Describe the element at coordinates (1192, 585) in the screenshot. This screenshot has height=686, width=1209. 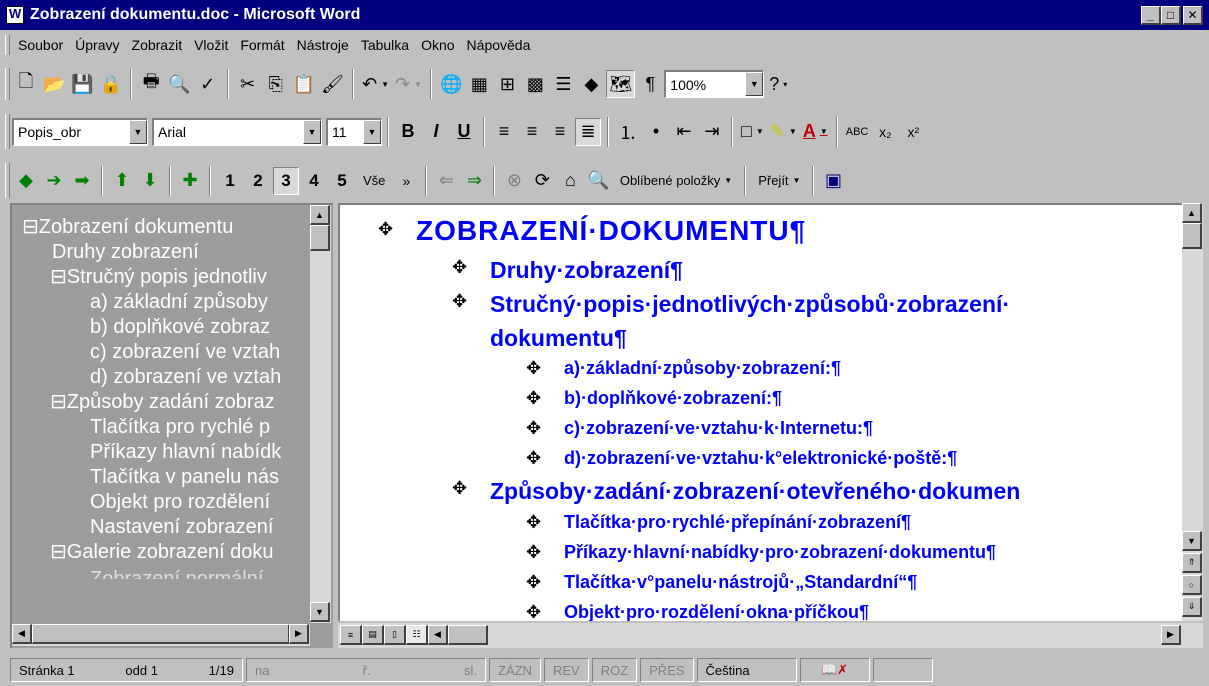
I see `select-browse-object-icon: ○` at that location.